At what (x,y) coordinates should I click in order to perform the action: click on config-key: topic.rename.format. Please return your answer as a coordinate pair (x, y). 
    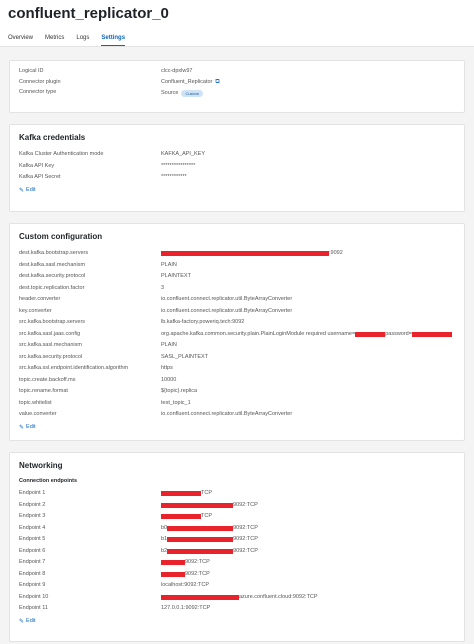
    Looking at the image, I should click on (43, 391).